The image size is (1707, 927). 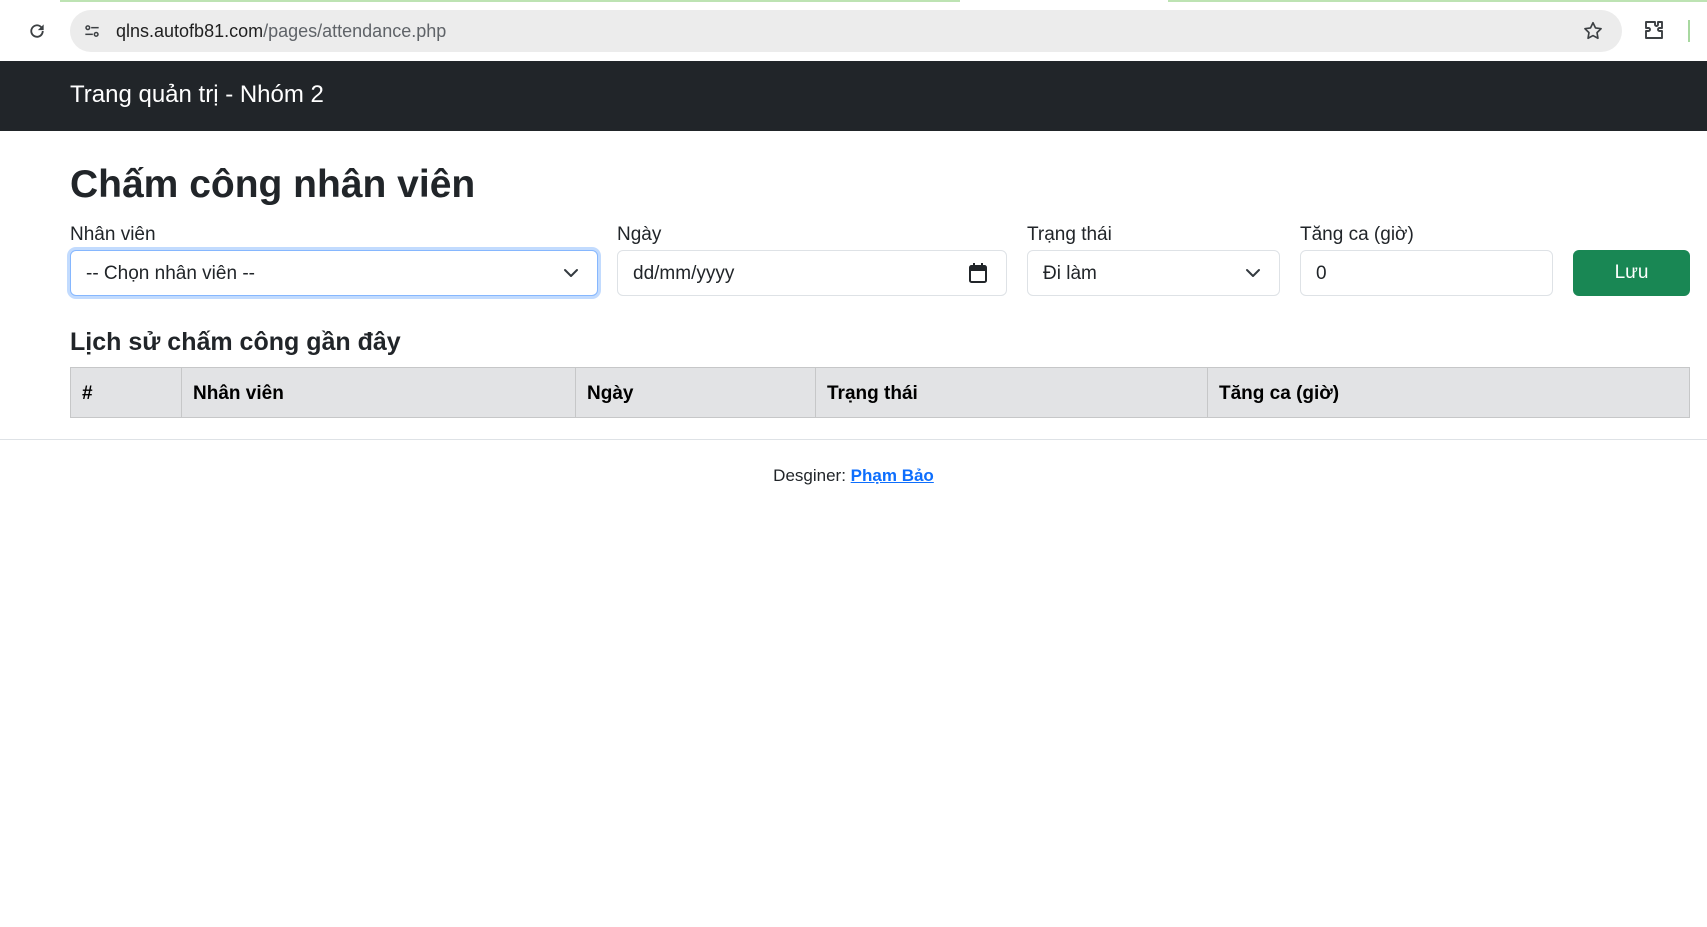 I want to click on column-header-overtime: Tăng ca (giờ), so click(x=1279, y=393).